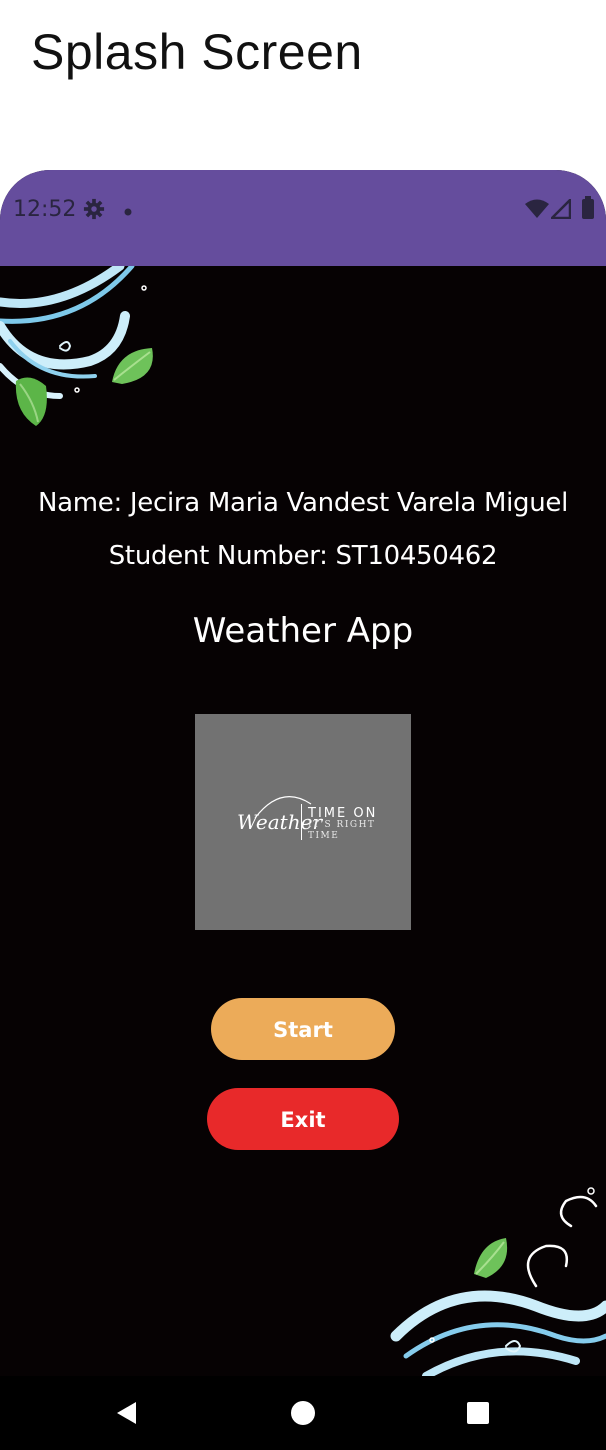  I want to click on back-icon, so click(127, 1415).